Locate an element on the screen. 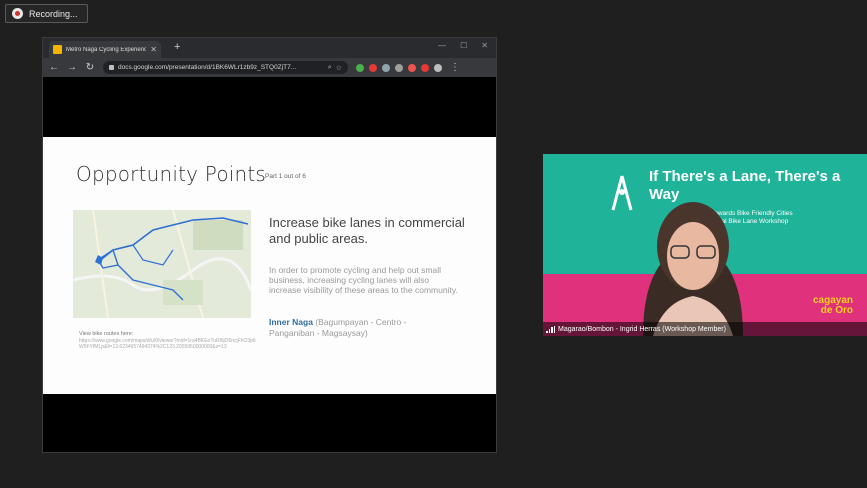 The width and height of the screenshot is (867, 488). zoom-icon: ⌕ is located at coordinates (330, 68).